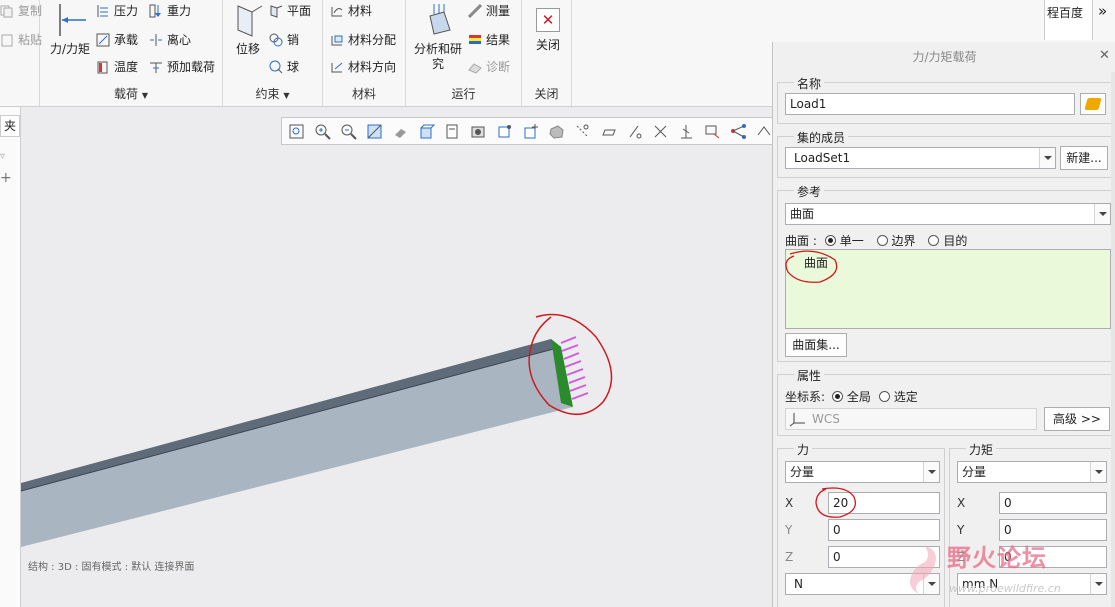  What do you see at coordinates (944, 57) in the screenshot?
I see `dialog-title: 力/力矩载荷` at bounding box center [944, 57].